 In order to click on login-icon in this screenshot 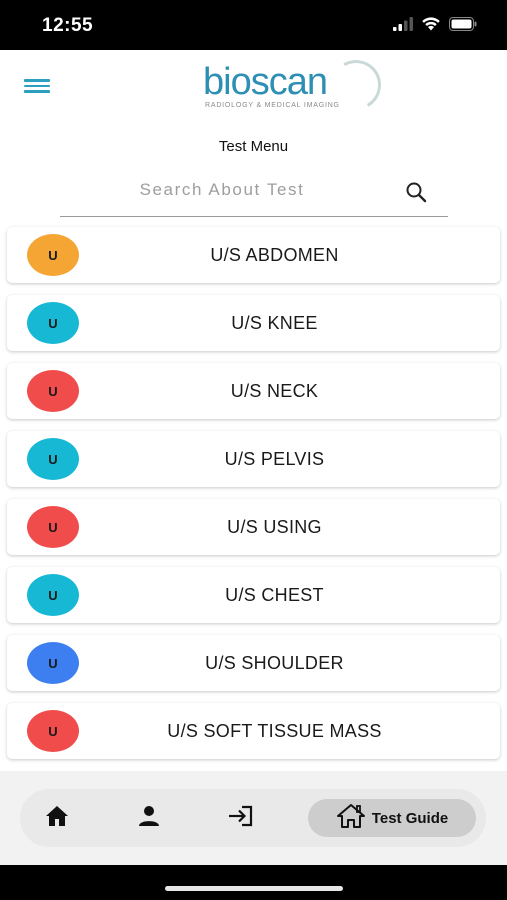, I will do `click(241, 818)`.